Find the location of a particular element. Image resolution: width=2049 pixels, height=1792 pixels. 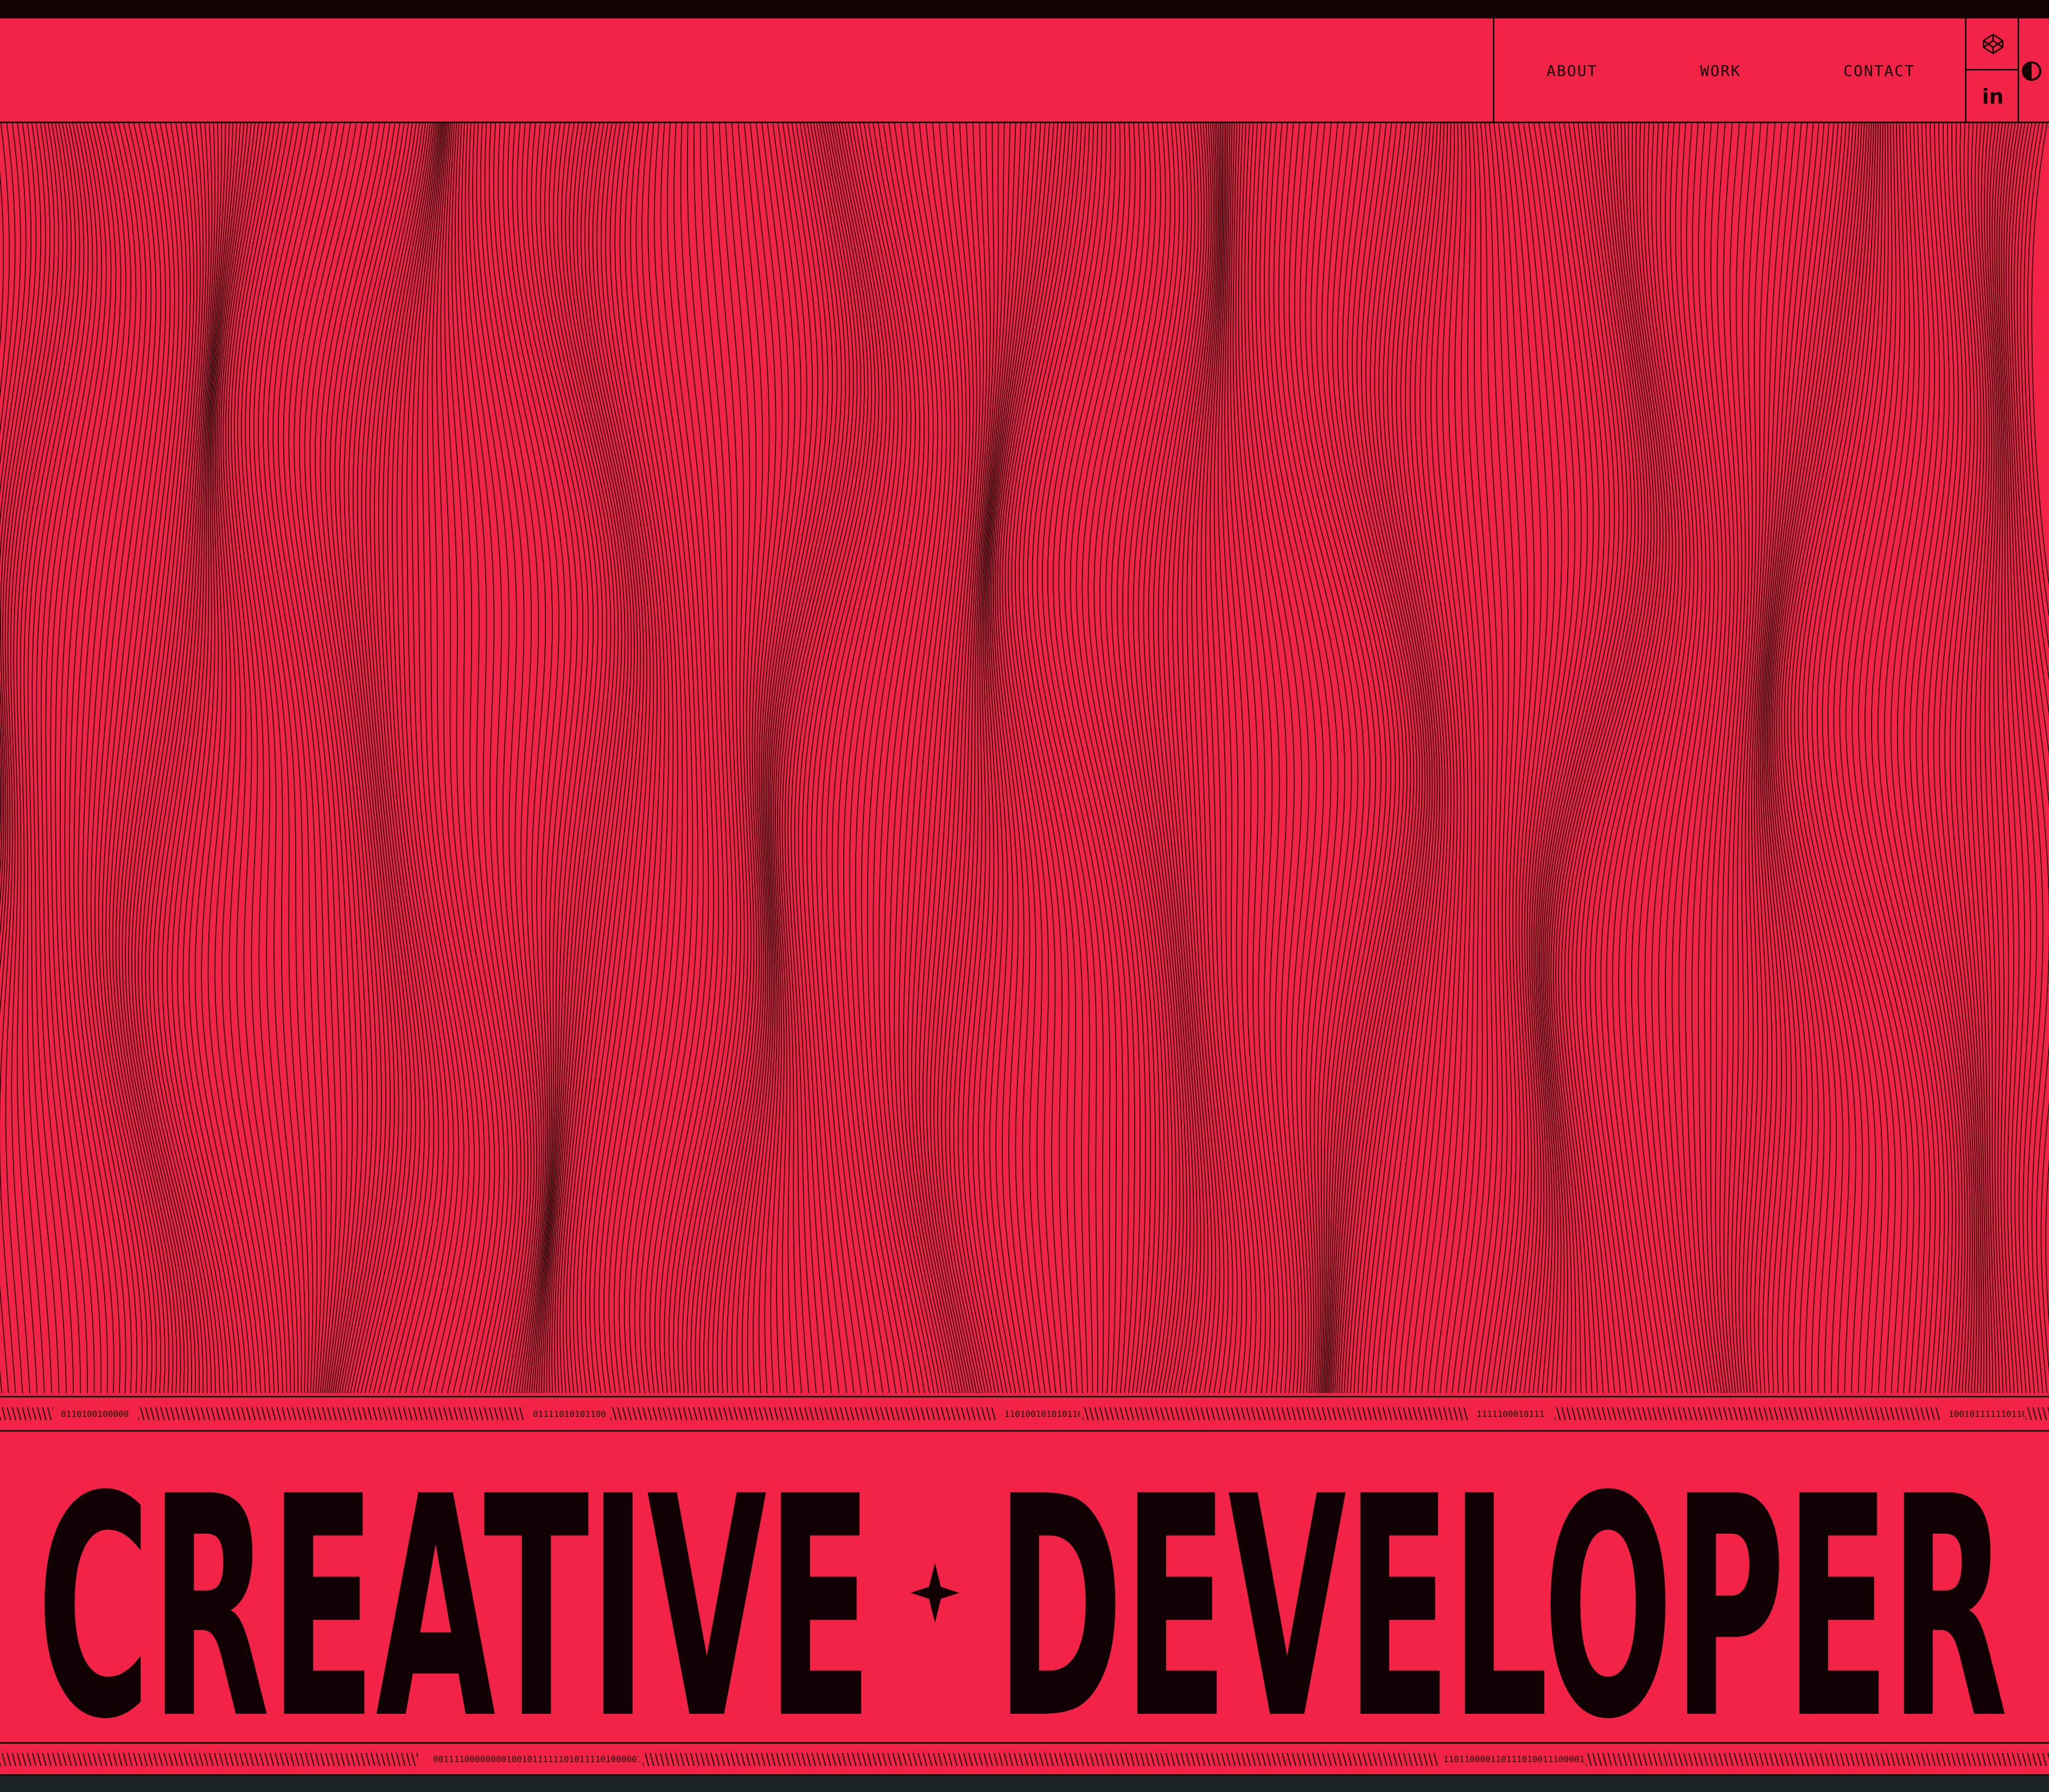

theme-toggle is located at coordinates (2035, 71).